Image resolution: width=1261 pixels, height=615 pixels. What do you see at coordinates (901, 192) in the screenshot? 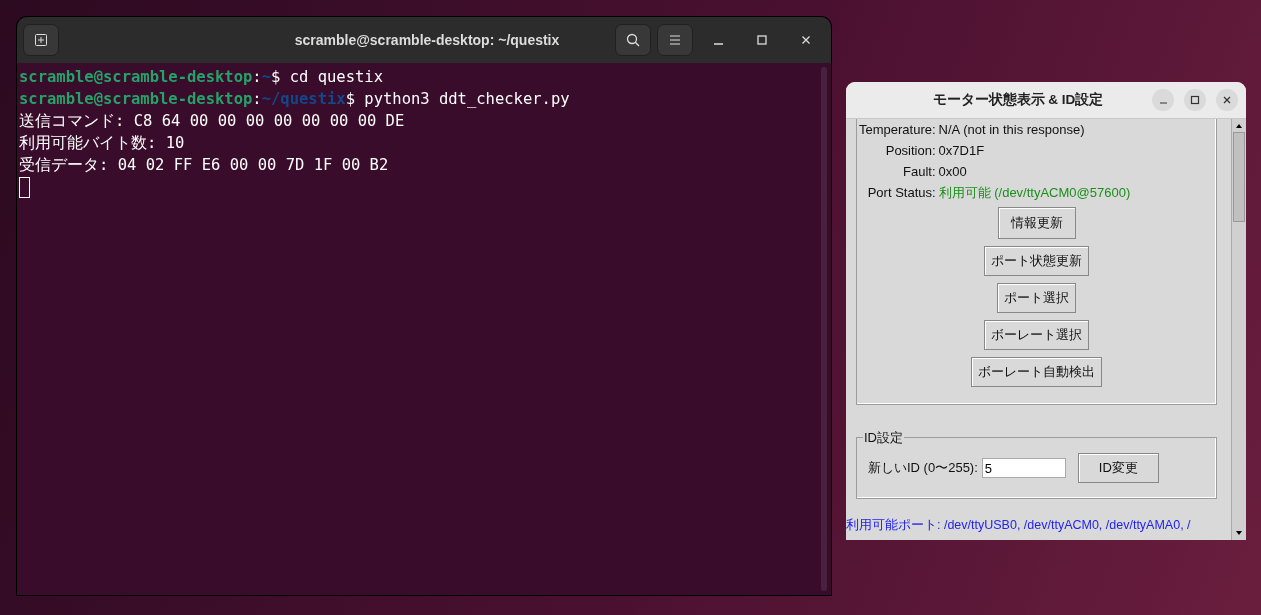
I see `field-label: Port Status:` at bounding box center [901, 192].